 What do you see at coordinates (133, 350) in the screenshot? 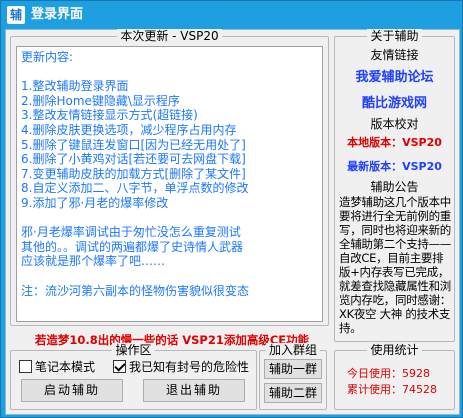
I see `ops-title: 操作区` at bounding box center [133, 350].